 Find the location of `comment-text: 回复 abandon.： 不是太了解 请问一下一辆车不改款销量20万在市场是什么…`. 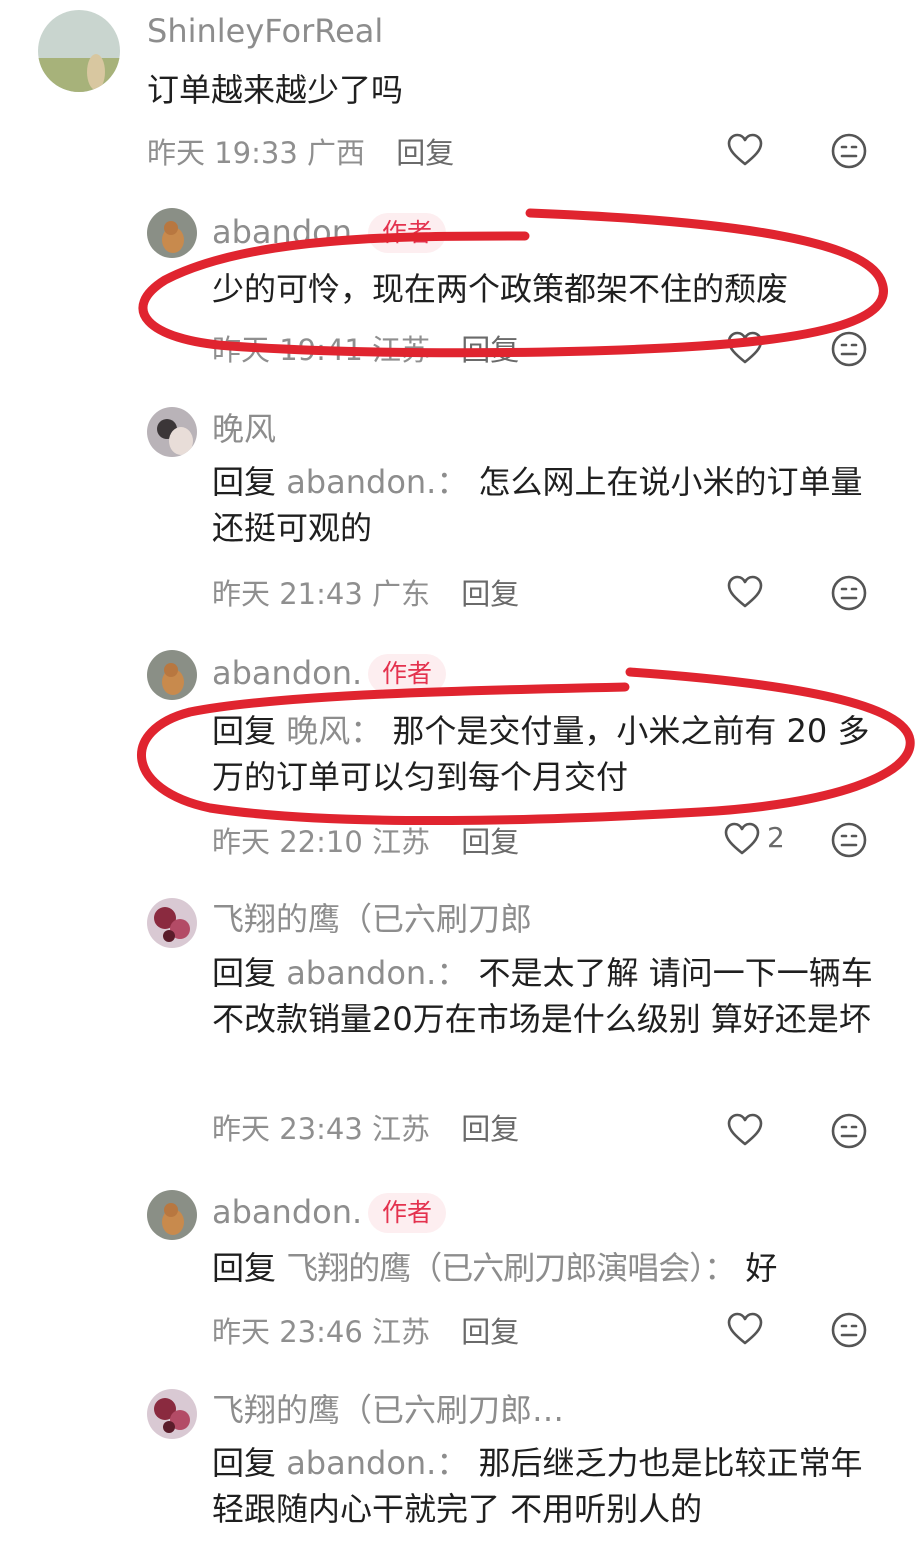

comment-text: 回复 abandon.： 不是太了解 请问一下一辆车不改款销量20万在市场是什么… is located at coordinates (552, 996).